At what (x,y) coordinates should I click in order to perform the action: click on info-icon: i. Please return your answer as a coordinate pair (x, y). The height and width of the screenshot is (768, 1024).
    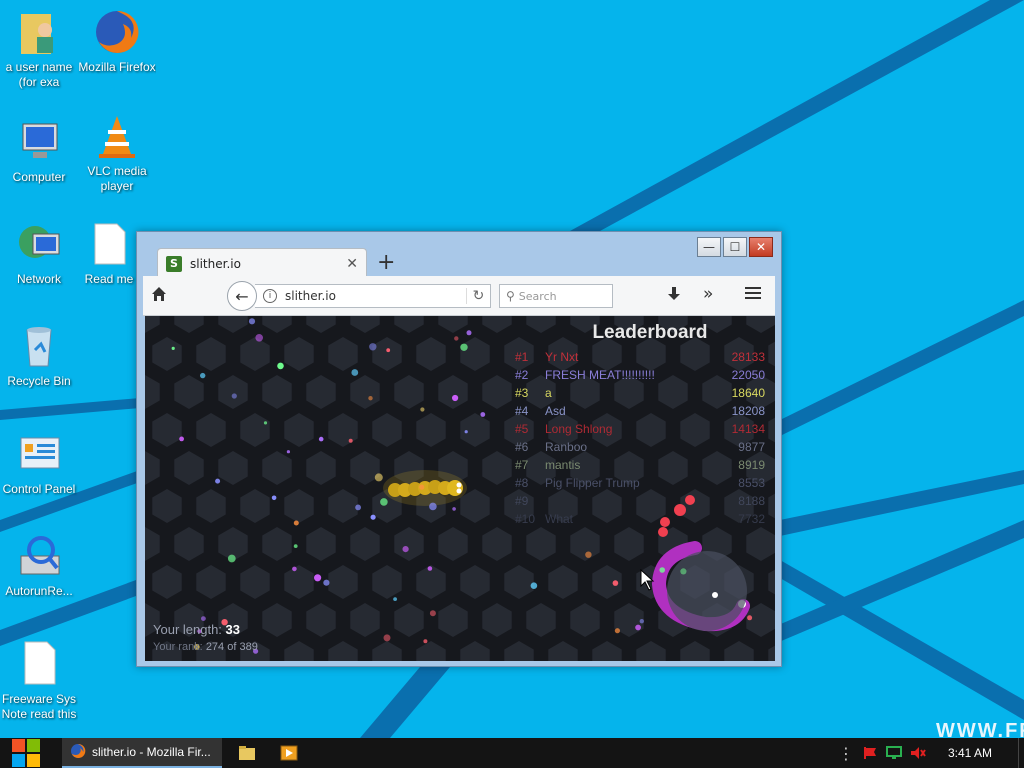
    Looking at the image, I should click on (270, 296).